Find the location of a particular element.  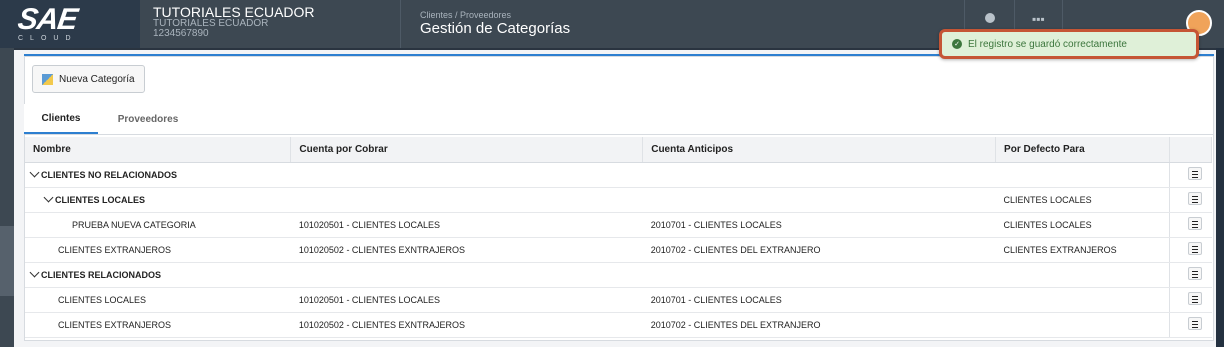

row-name-cell: CLIENTES LOCALES is located at coordinates (158, 200).